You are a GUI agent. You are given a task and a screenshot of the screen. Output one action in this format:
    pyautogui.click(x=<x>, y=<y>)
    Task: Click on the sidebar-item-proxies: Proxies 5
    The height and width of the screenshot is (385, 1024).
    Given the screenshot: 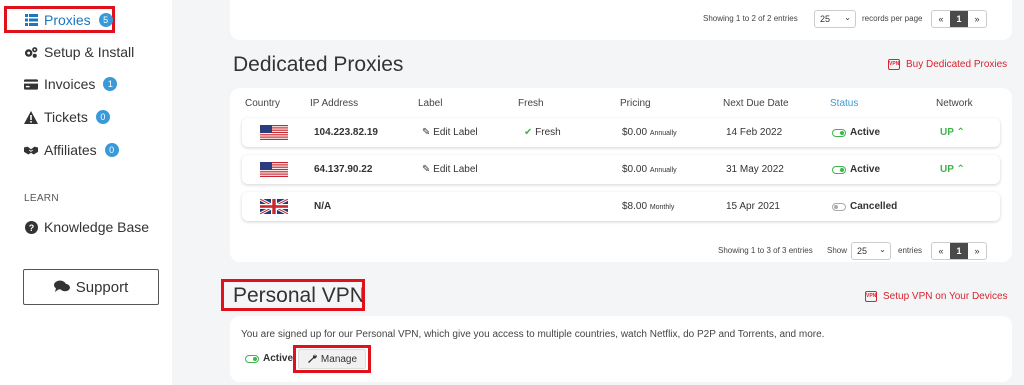 What is the action you would take?
    pyautogui.click(x=68, y=20)
    